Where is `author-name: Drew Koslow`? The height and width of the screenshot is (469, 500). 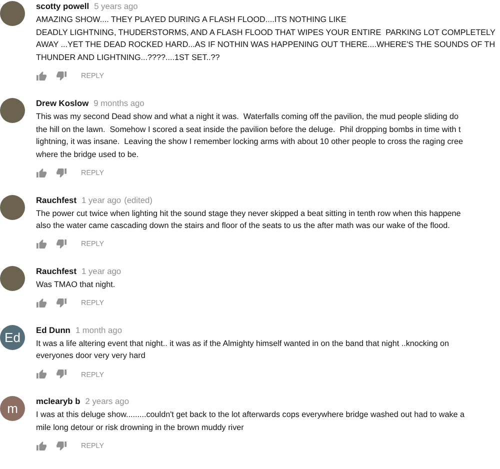 author-name: Drew Koslow is located at coordinates (62, 103).